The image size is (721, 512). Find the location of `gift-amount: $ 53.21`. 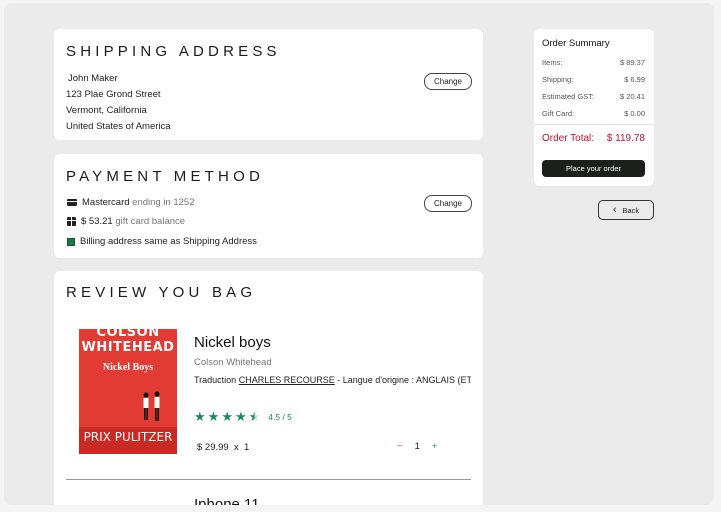

gift-amount: $ 53.21 is located at coordinates (97, 221).